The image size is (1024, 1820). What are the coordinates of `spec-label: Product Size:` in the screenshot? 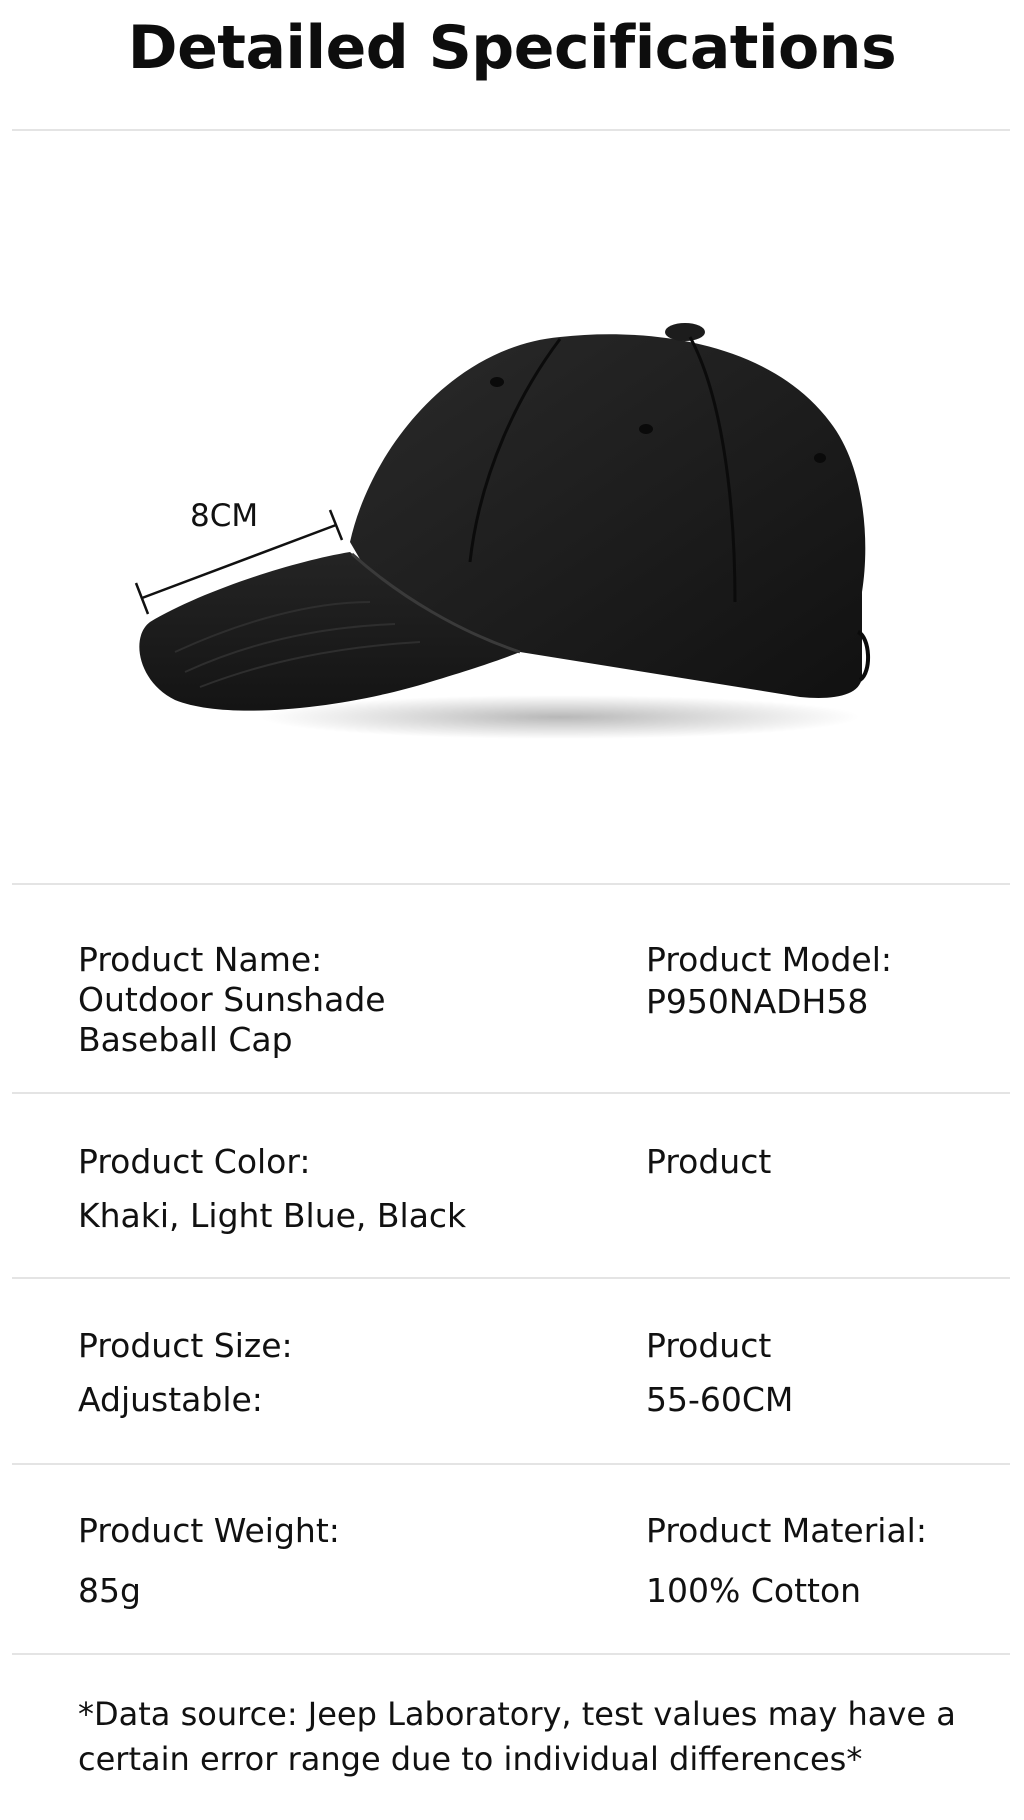 It's located at (185, 1345).